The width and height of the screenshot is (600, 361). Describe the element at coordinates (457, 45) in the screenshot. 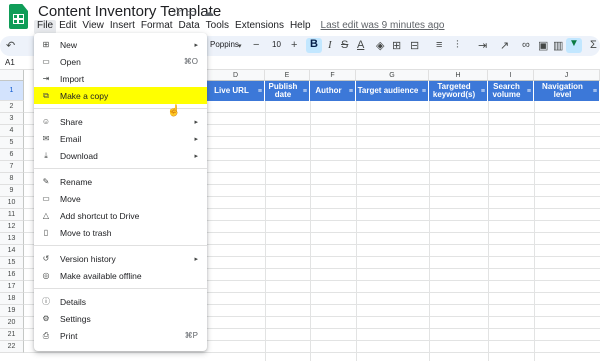

I see `vertical-align-icon: ⫶` at that location.